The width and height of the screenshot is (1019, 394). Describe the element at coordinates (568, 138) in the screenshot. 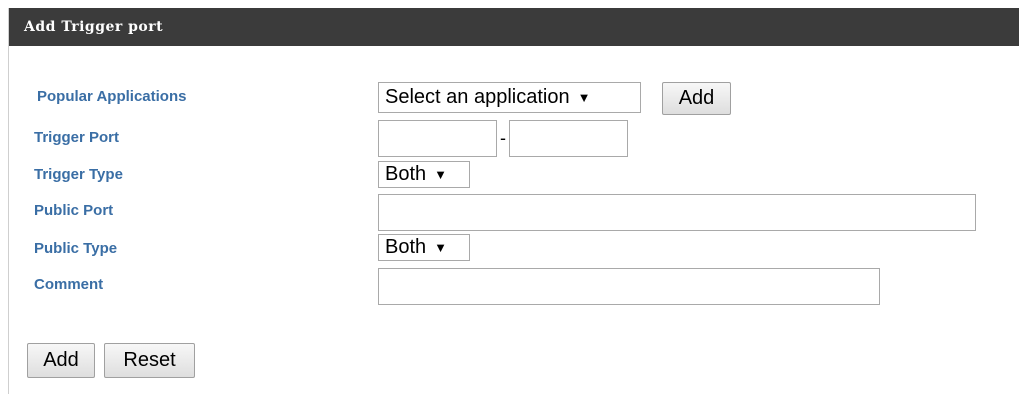

I see `trigger-port-end-input` at that location.